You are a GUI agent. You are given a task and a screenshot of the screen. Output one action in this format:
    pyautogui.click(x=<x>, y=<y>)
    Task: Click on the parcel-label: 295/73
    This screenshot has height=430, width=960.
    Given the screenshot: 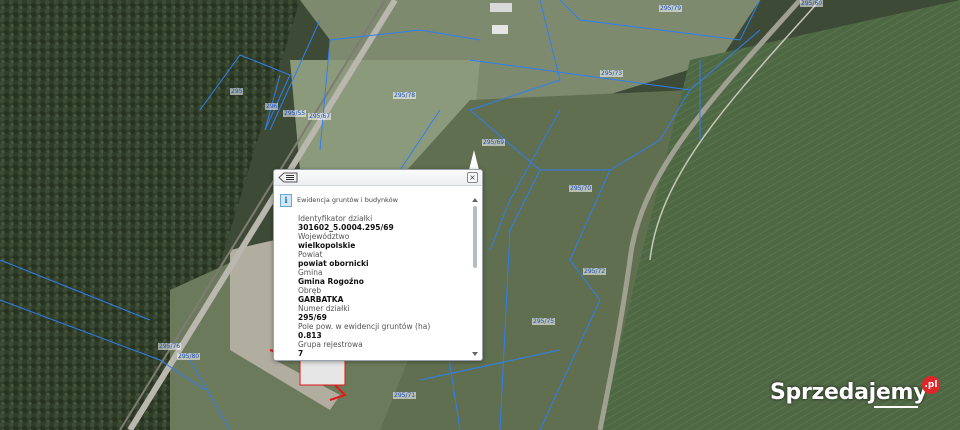 What is the action you would take?
    pyautogui.click(x=612, y=73)
    